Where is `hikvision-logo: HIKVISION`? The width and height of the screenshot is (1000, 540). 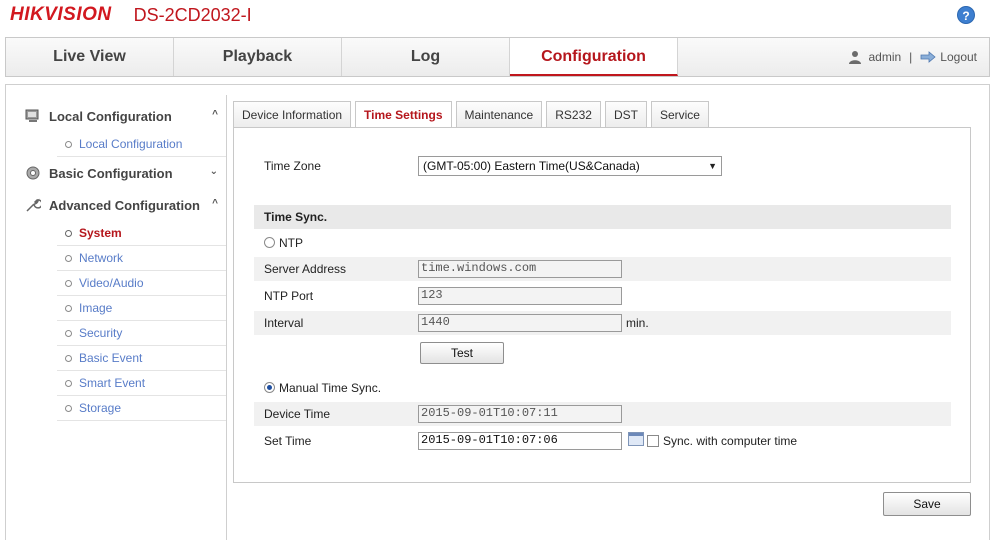
hikvision-logo: HIKVISION is located at coordinates (61, 14).